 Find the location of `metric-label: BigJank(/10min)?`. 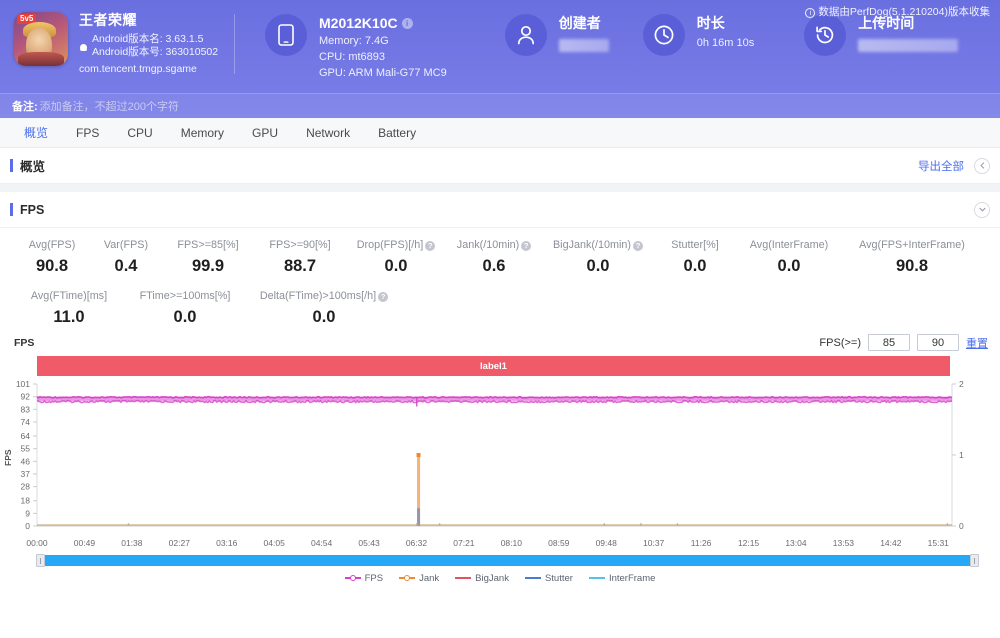

metric-label: BigJank(/10min)? is located at coordinates (598, 245).